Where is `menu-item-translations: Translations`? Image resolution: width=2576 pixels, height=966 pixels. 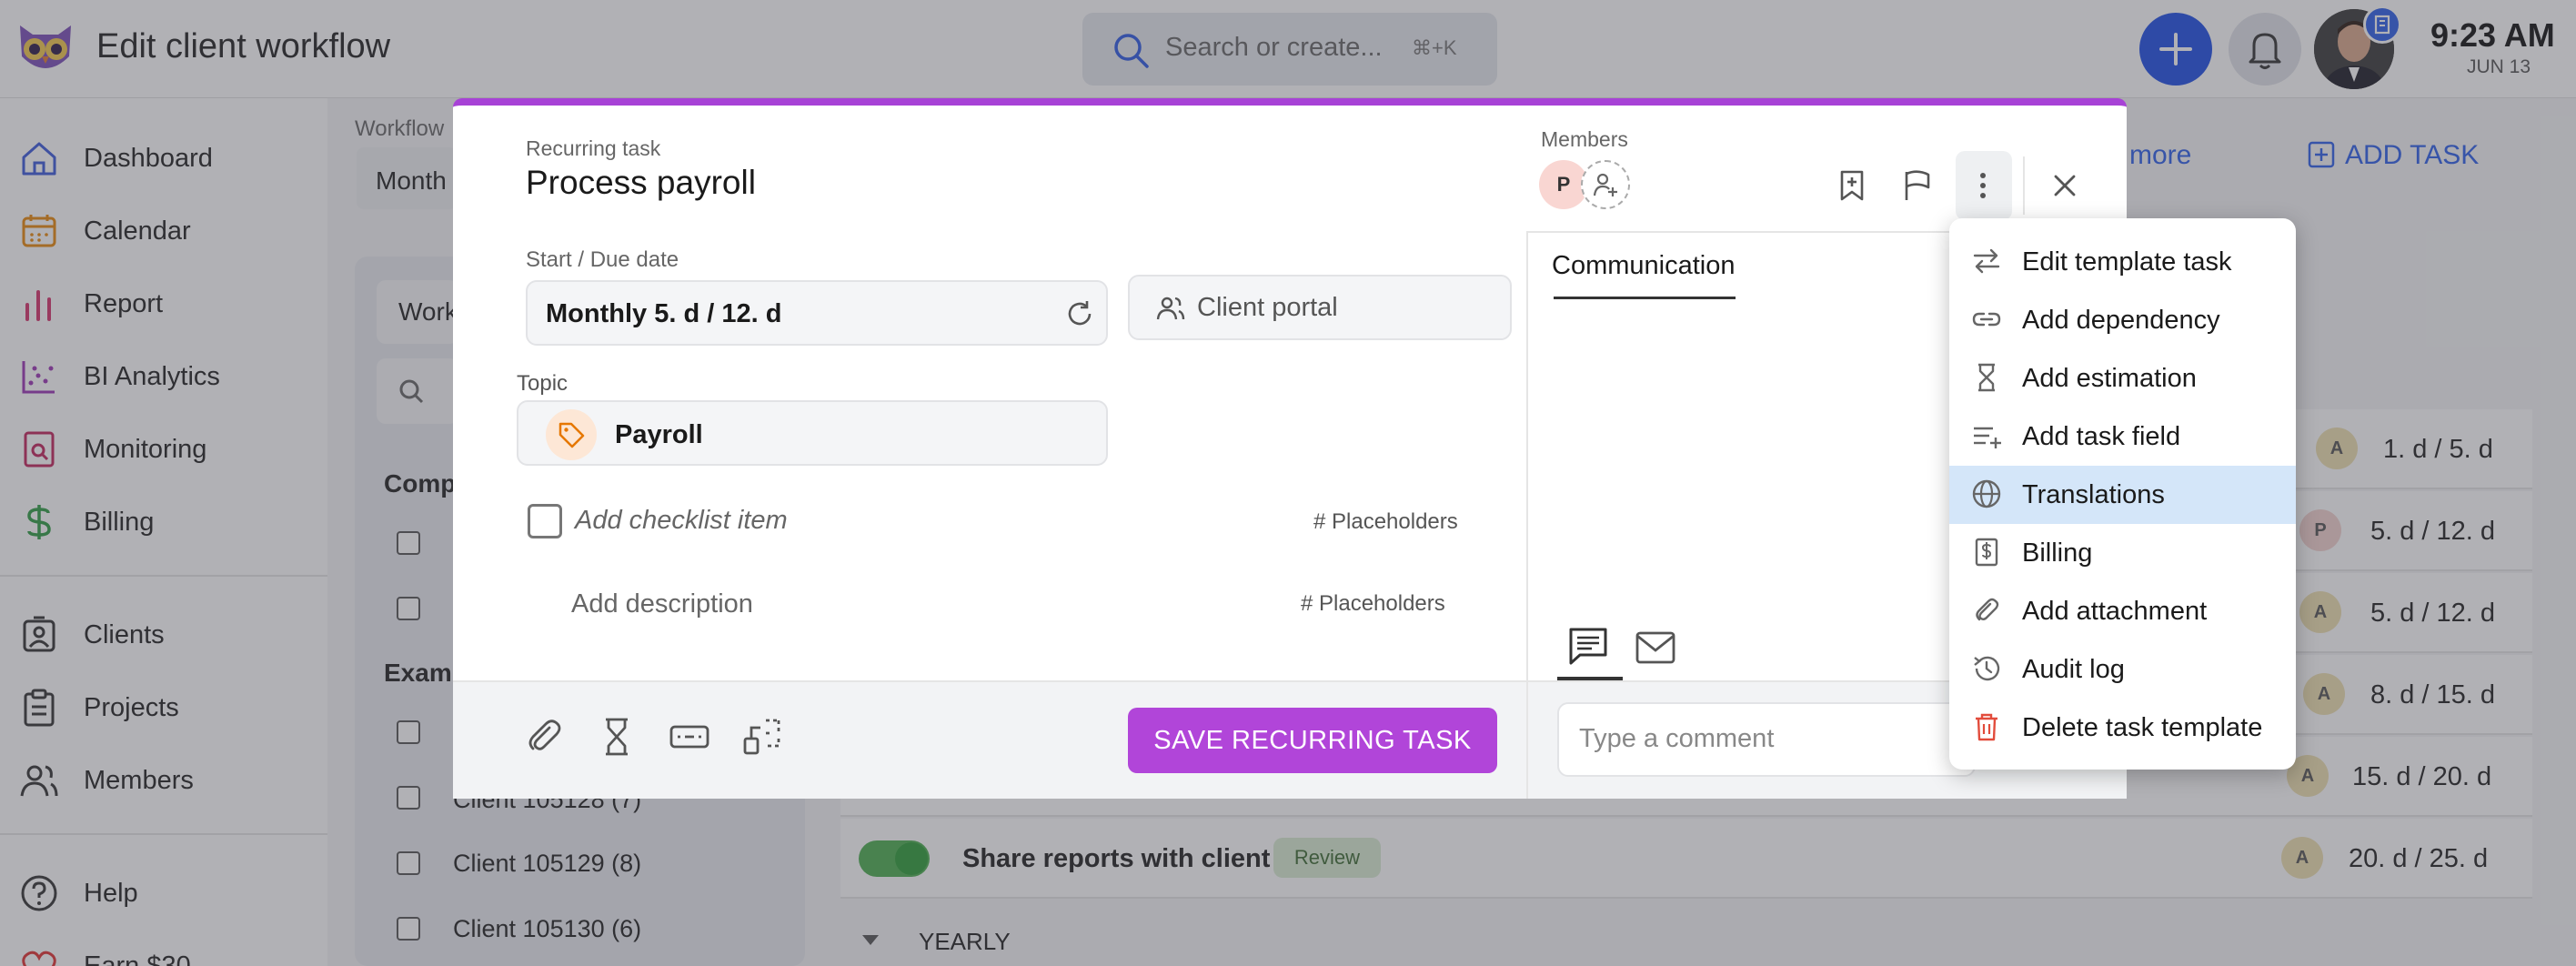
menu-item-translations: Translations is located at coordinates (2122, 495).